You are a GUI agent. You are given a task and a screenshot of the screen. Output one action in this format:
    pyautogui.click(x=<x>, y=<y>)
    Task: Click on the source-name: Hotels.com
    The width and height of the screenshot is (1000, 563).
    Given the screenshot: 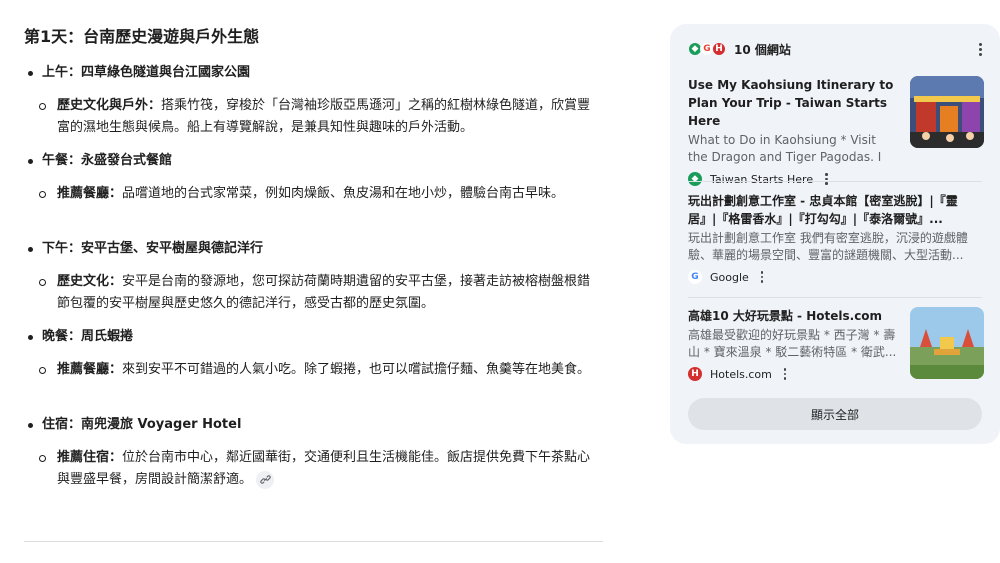 What is the action you would take?
    pyautogui.click(x=741, y=374)
    